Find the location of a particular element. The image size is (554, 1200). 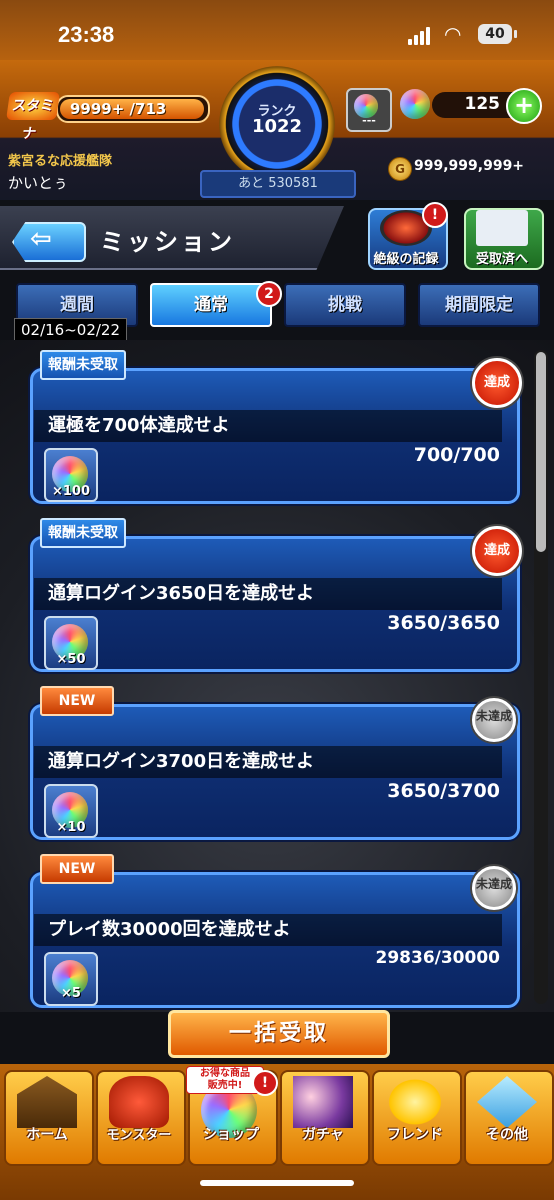

tab-normal-badge: 2 is located at coordinates (269, 294).